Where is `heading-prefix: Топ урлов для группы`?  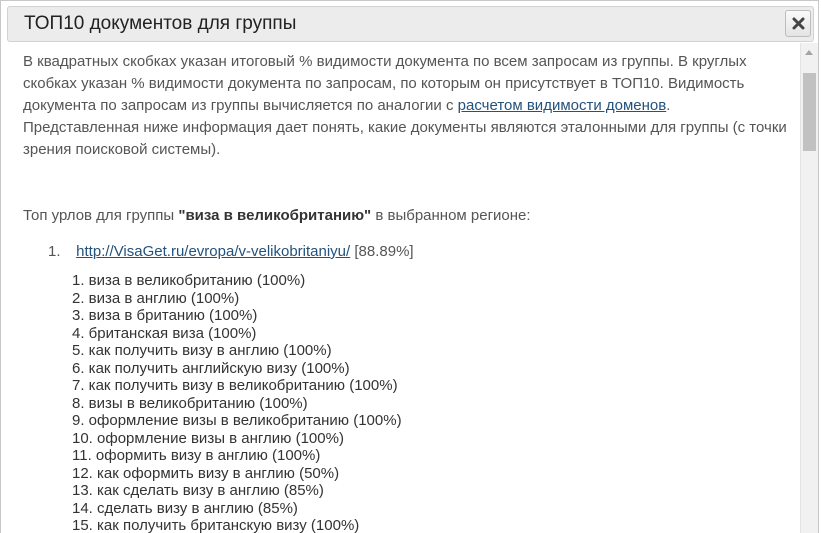
heading-prefix: Топ урлов для группы is located at coordinates (101, 215).